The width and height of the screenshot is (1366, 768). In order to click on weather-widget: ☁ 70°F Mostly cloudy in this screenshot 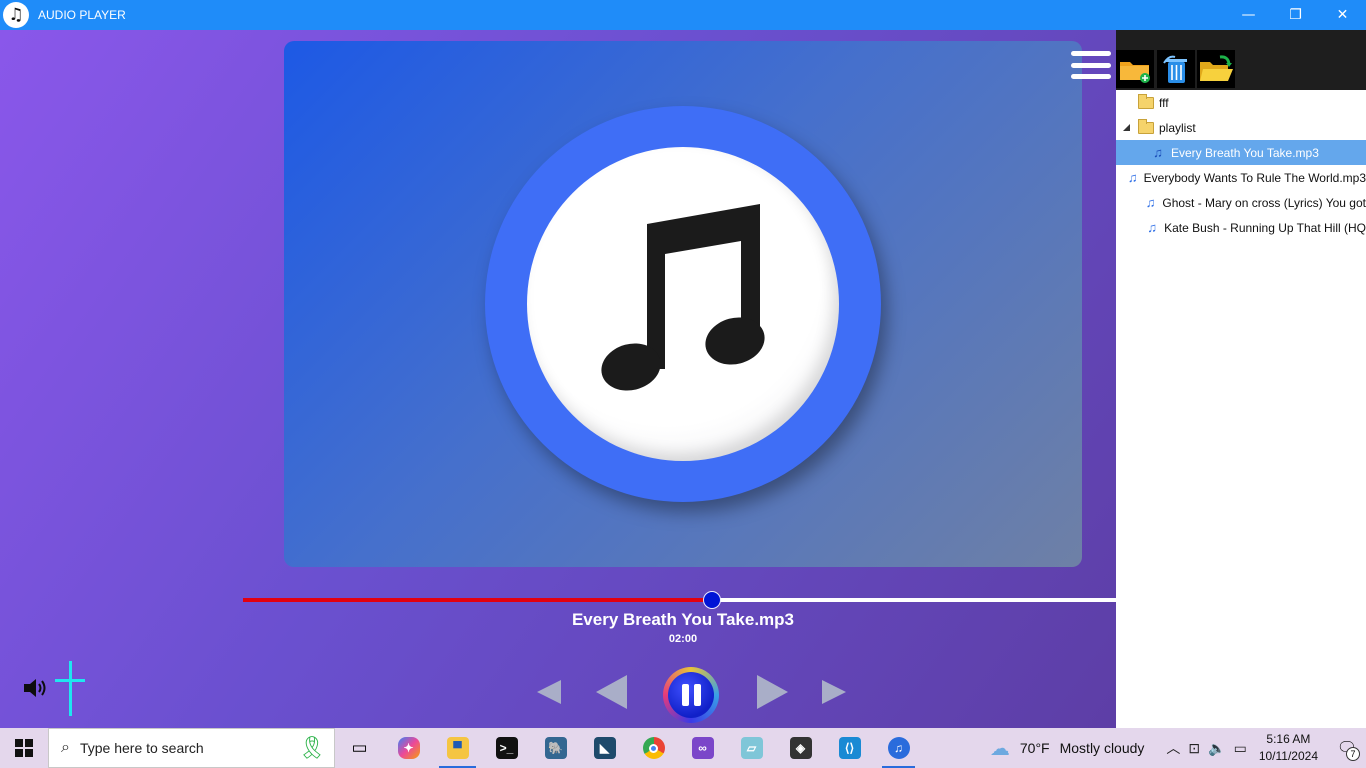, I will do `click(1067, 748)`.